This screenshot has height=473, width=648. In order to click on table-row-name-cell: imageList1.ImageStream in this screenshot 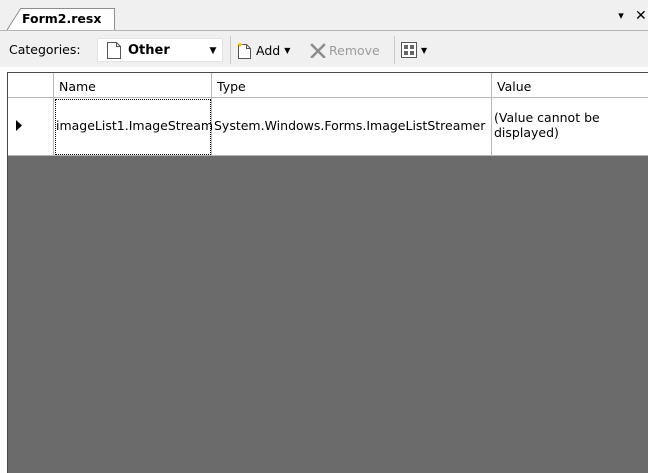, I will do `click(134, 127)`.